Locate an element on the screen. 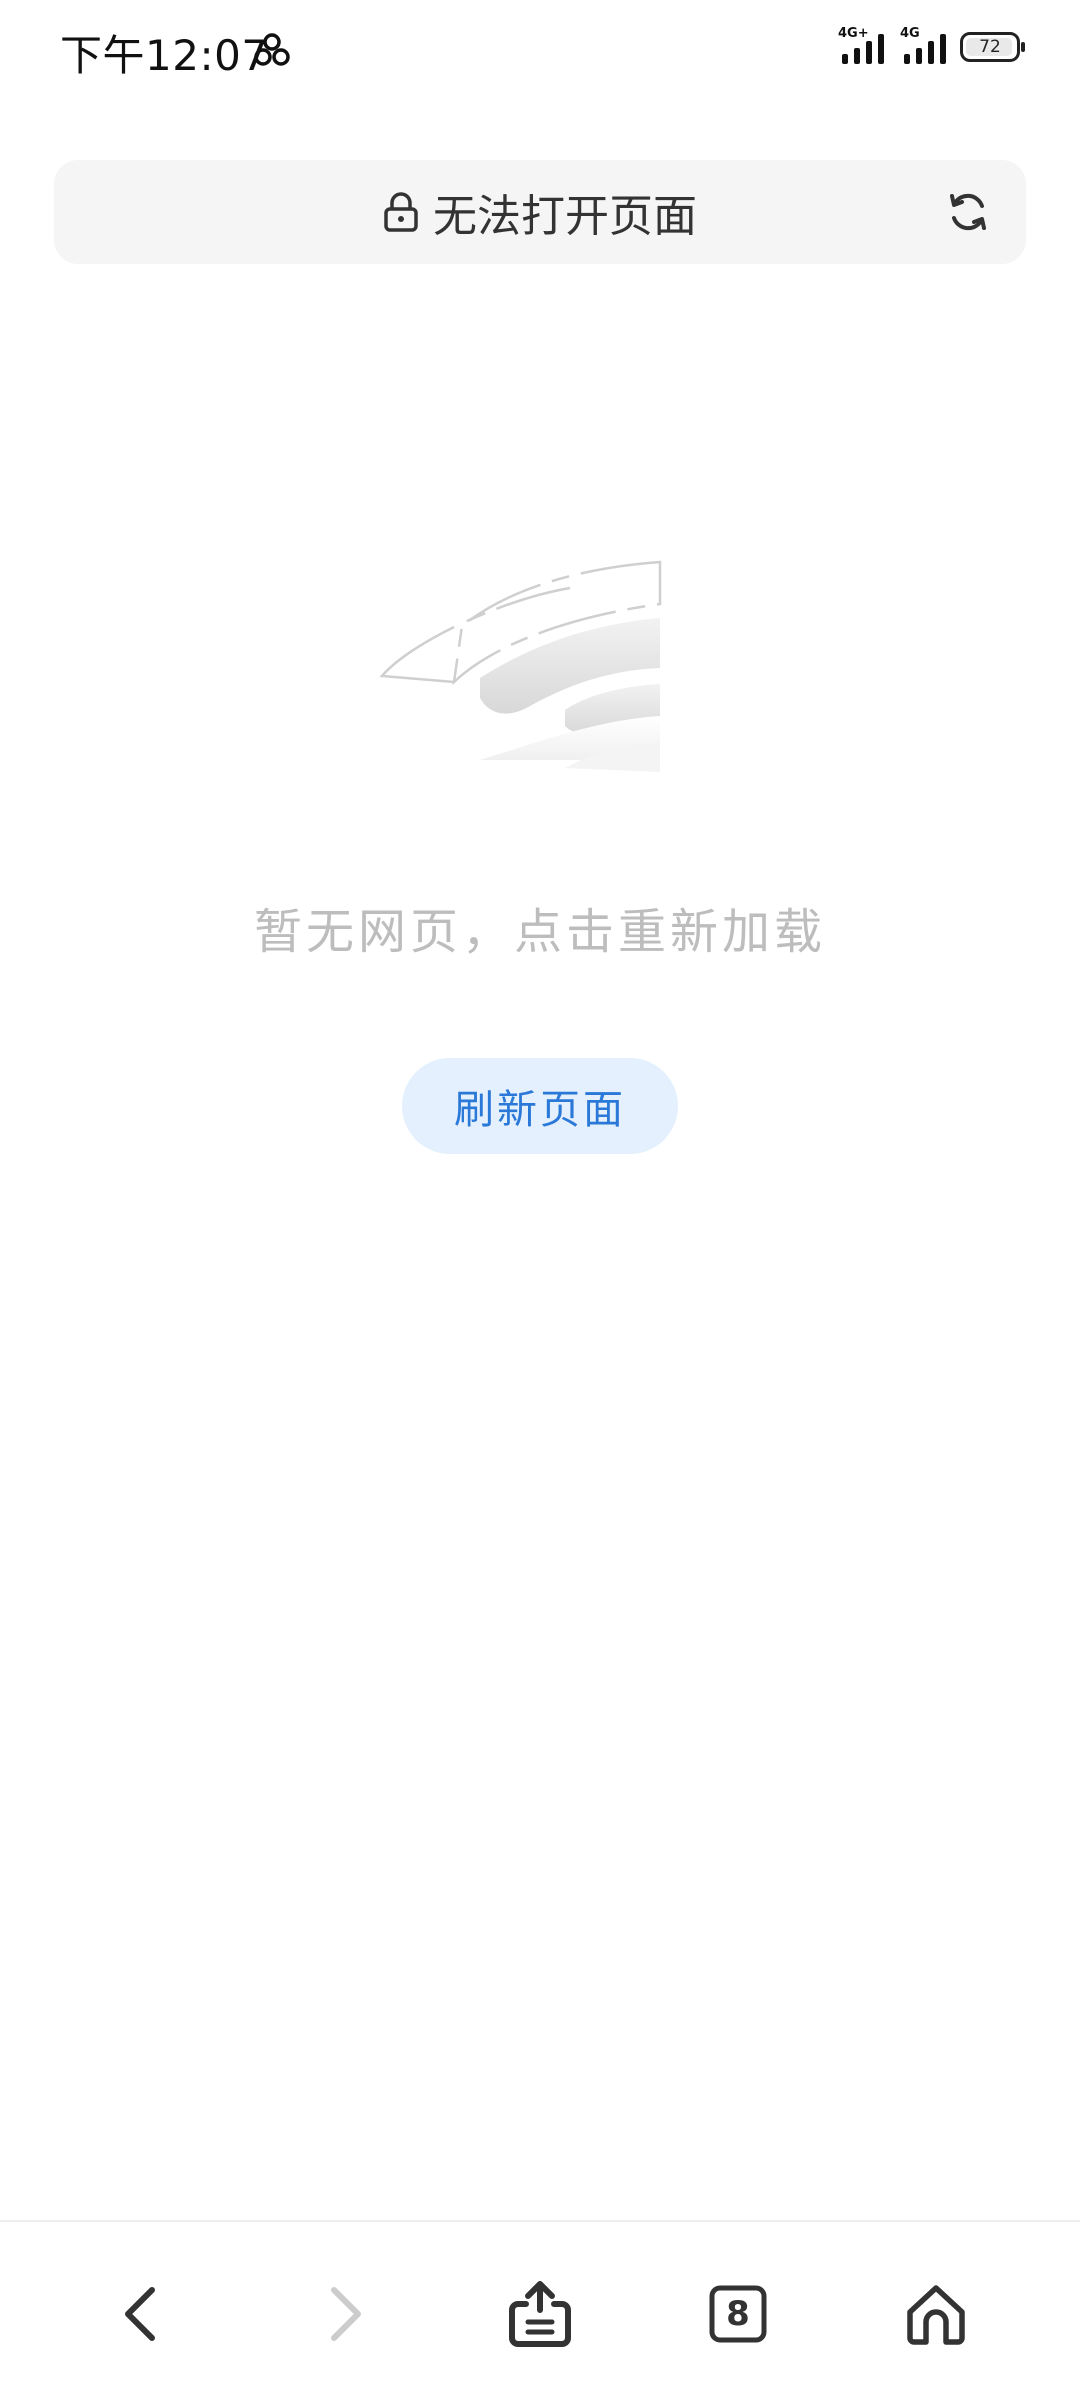 This screenshot has width=1080, height=2400. tabs-button: 8 is located at coordinates (738, 2314).